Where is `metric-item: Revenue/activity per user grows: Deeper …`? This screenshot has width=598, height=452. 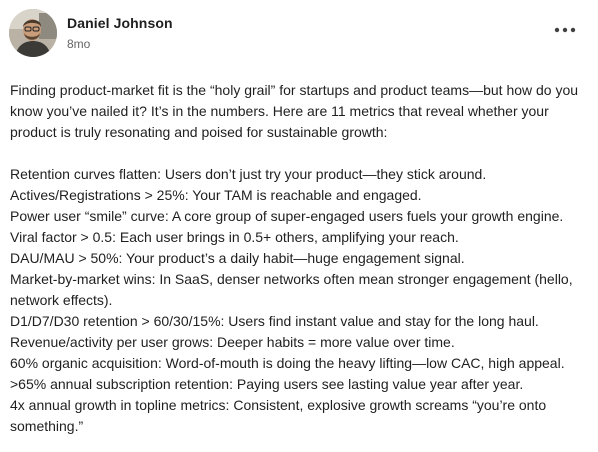
metric-item: Revenue/activity per user grows: Deeper … is located at coordinates (232, 342).